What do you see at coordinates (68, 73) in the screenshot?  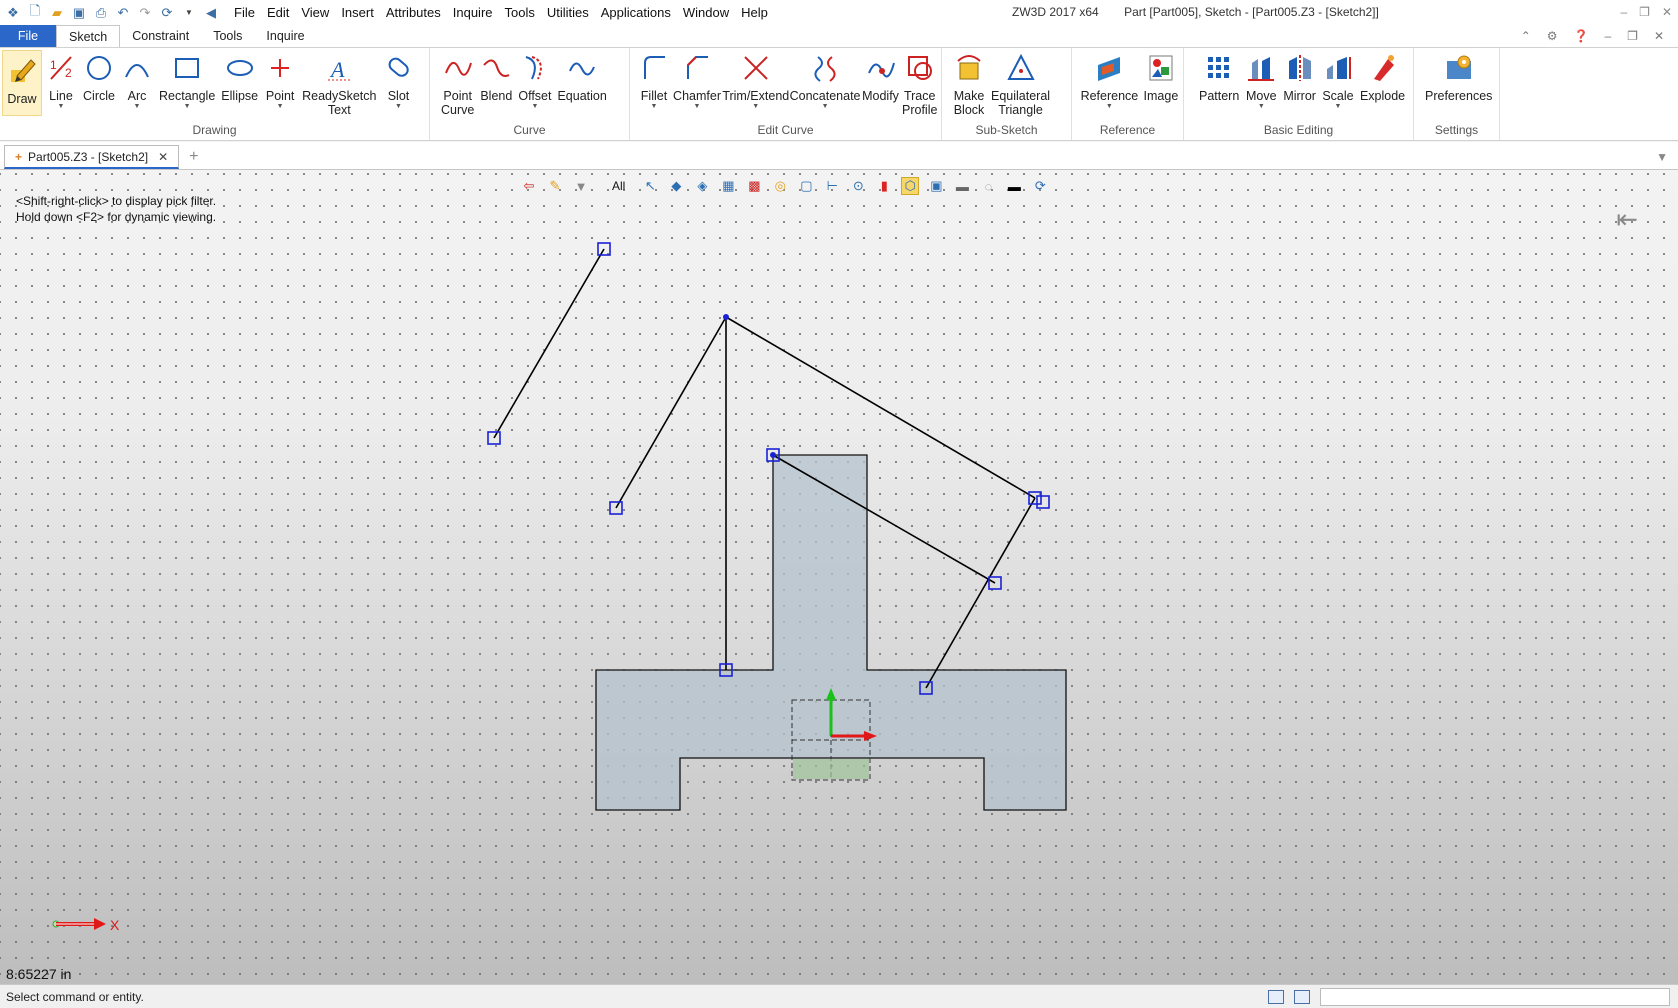 I see `svg-text: 2` at bounding box center [68, 73].